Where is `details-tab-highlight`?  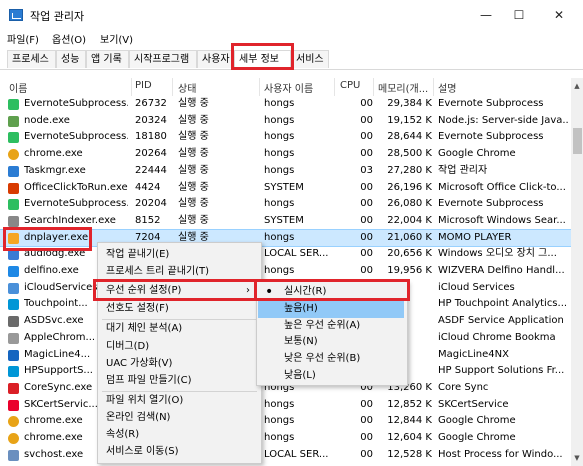 details-tab-highlight is located at coordinates (262, 56).